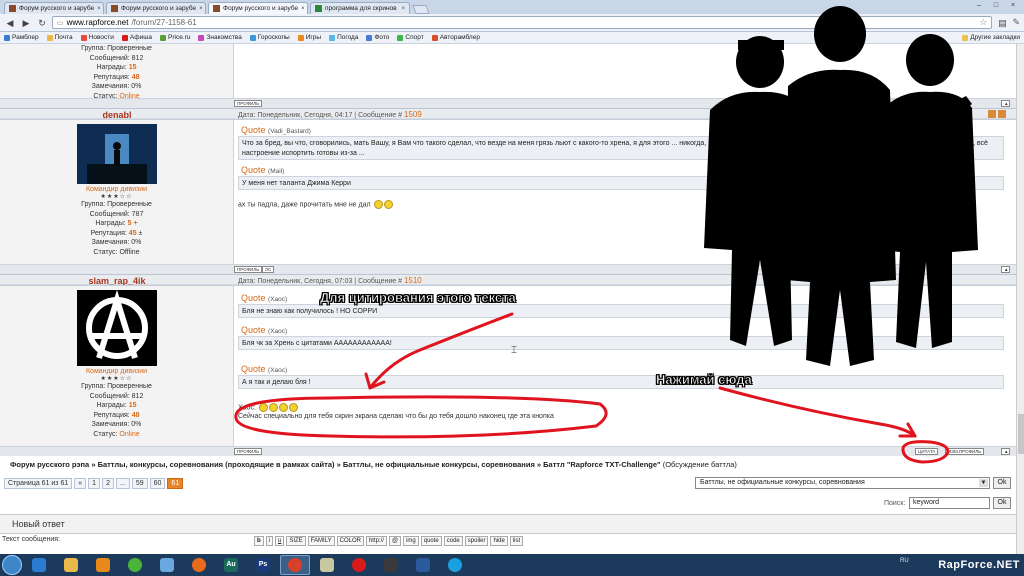 This screenshot has width=1024, height=576. Describe the element at coordinates (516, 541) in the screenshot. I see `list-button: list` at that location.